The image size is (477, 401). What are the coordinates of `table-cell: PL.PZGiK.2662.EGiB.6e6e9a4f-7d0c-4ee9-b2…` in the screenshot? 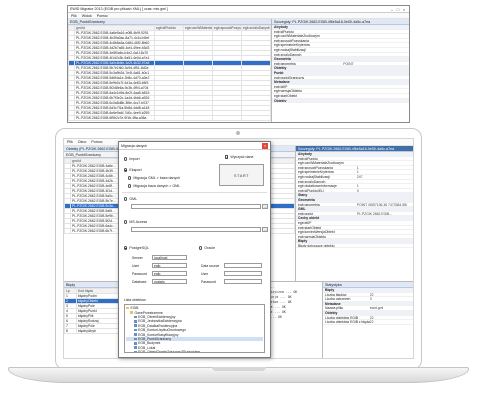 It's located at (114, 113).